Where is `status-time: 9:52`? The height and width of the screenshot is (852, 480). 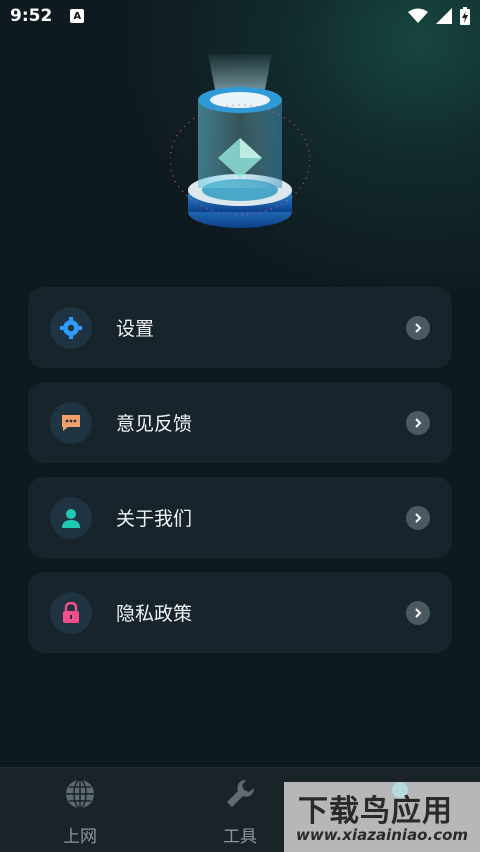 status-time: 9:52 is located at coordinates (31, 16).